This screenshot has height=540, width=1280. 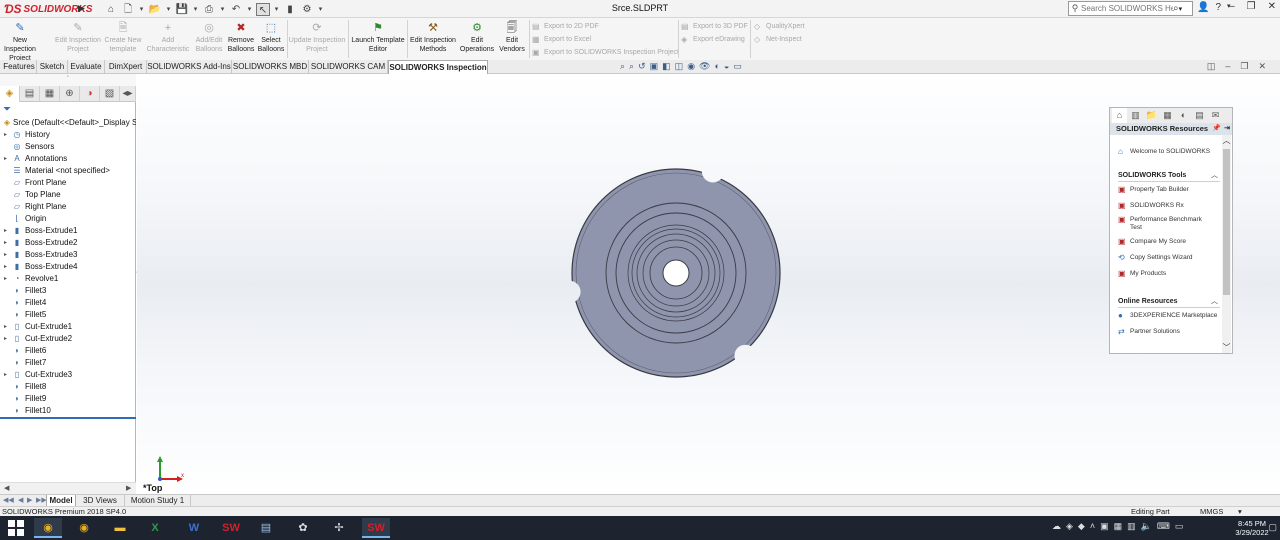 I want to click on viewport-restore-icon: ❐, so click(x=1244, y=66).